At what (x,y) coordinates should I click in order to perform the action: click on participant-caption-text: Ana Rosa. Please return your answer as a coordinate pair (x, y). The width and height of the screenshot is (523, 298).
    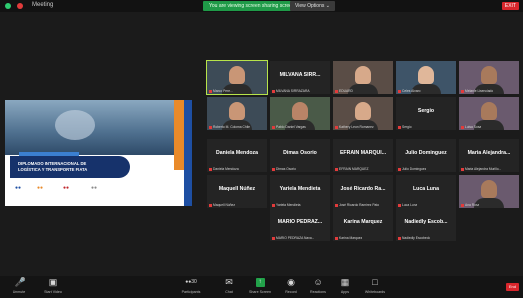
    Looking at the image, I should click on (472, 205).